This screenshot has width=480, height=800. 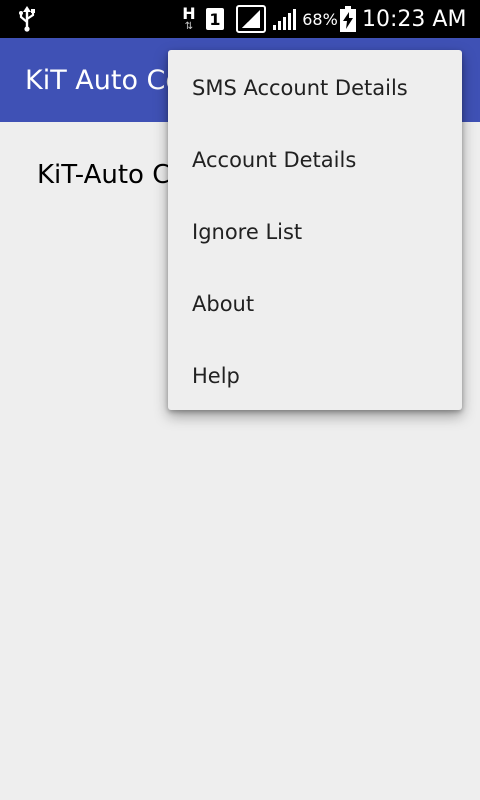 I want to click on menu-item-help: Help, so click(x=315, y=376).